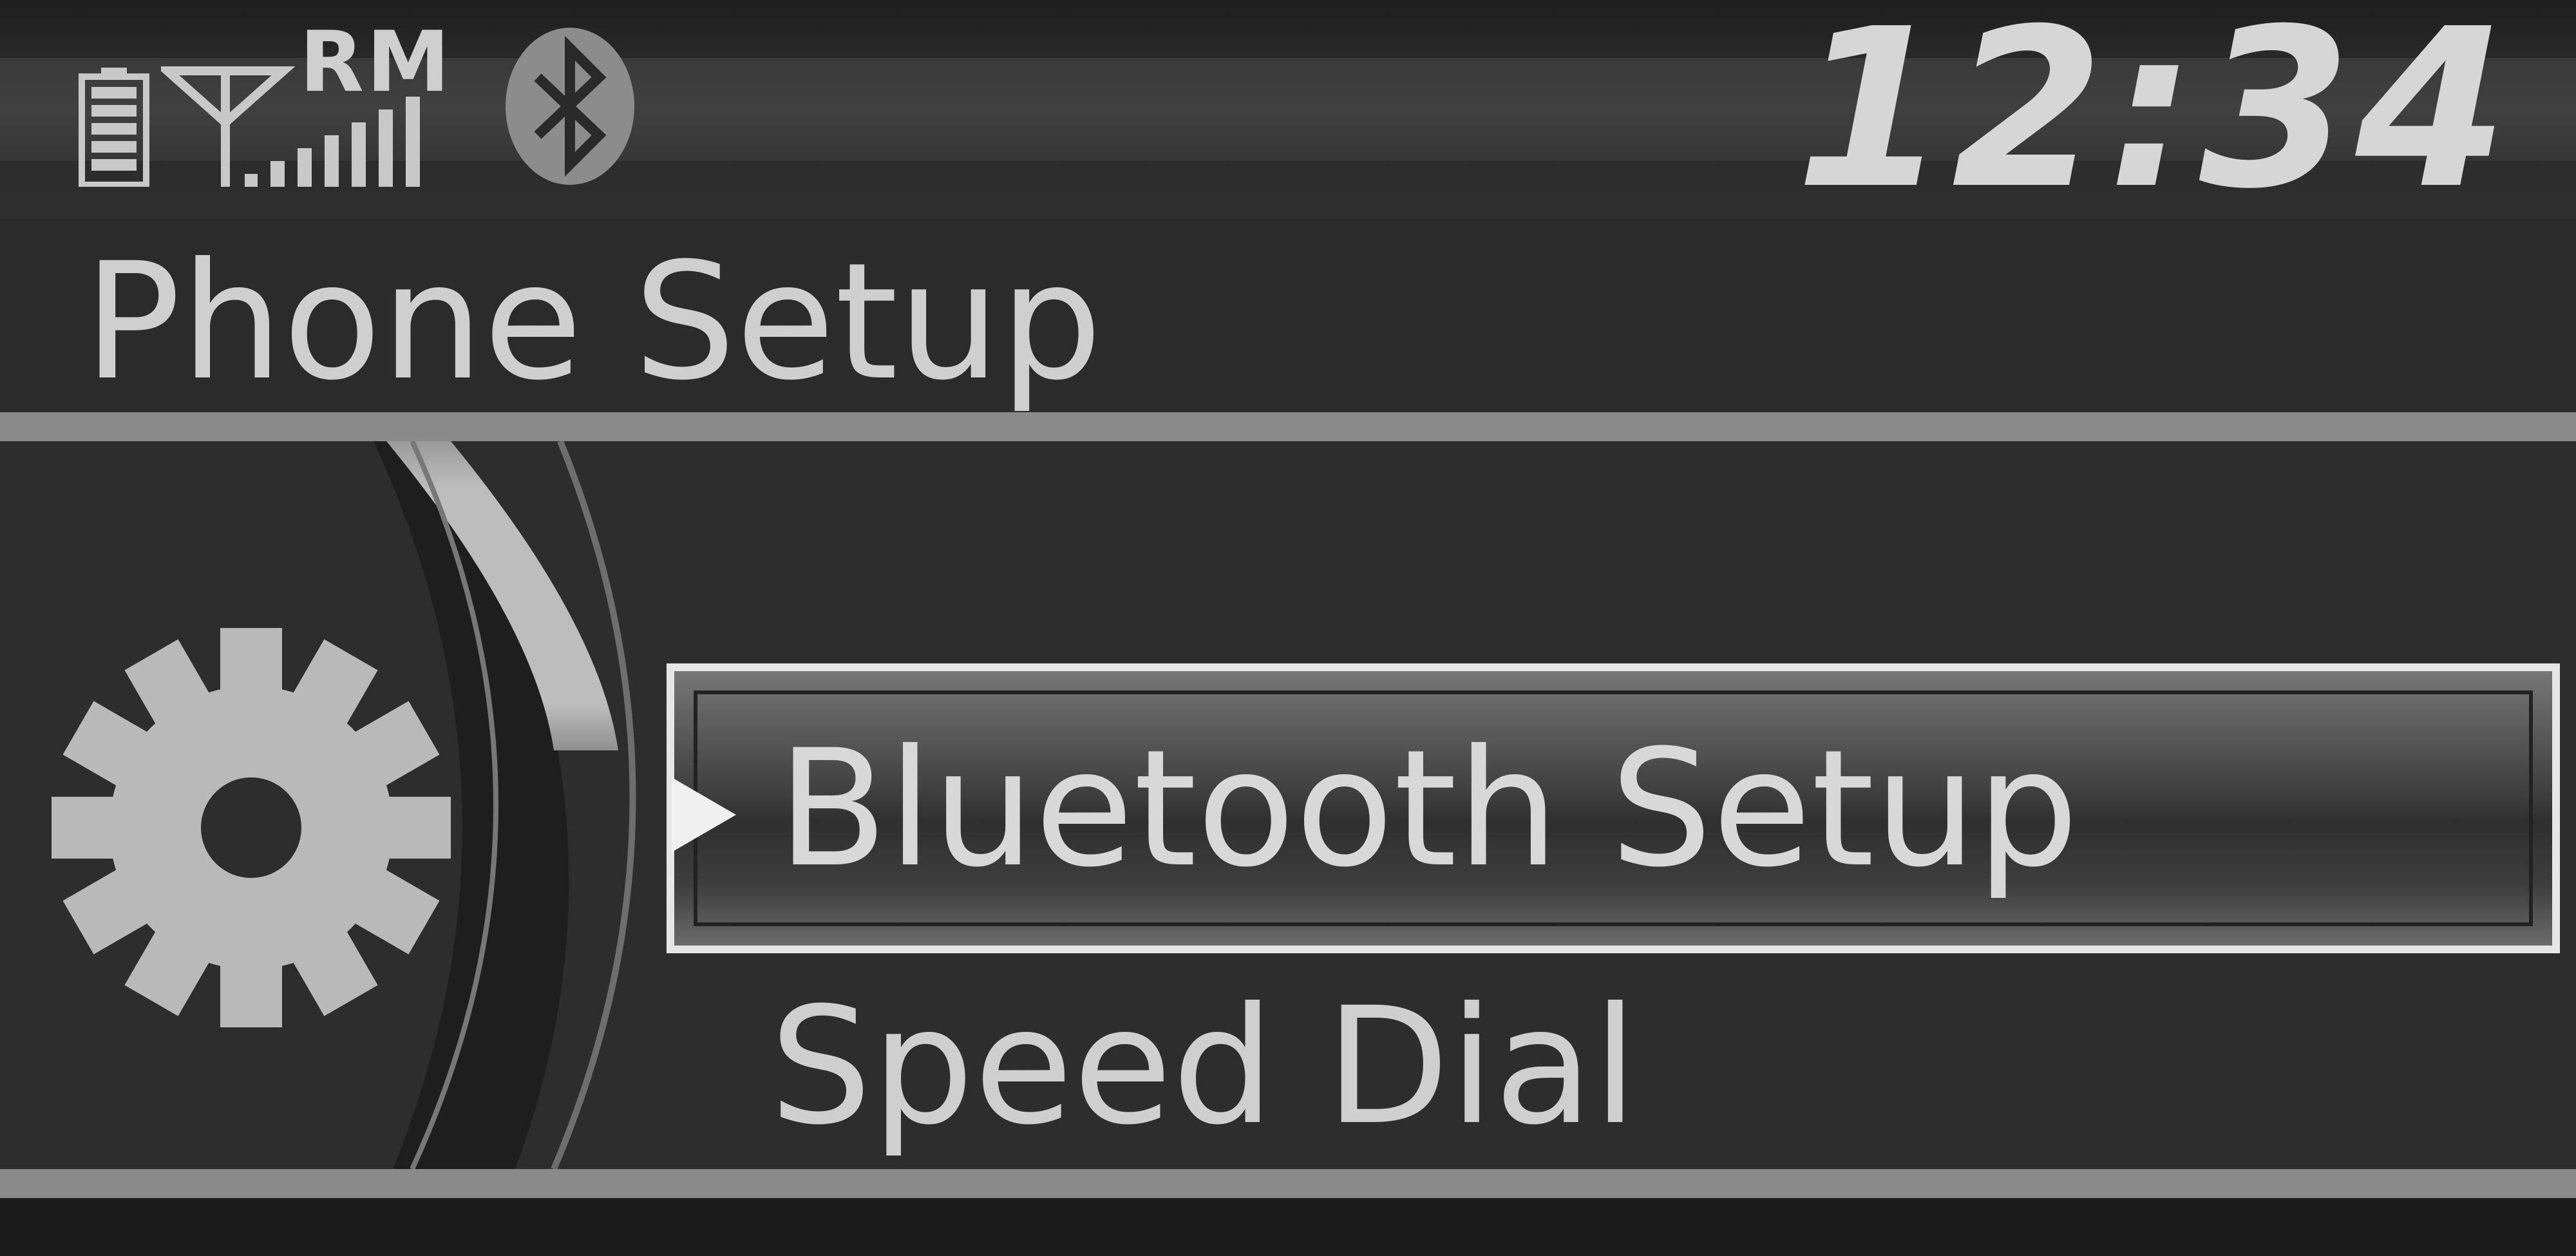 The height and width of the screenshot is (1256, 2576). What do you see at coordinates (2153, 118) in the screenshot?
I see `clock: 12:34` at bounding box center [2153, 118].